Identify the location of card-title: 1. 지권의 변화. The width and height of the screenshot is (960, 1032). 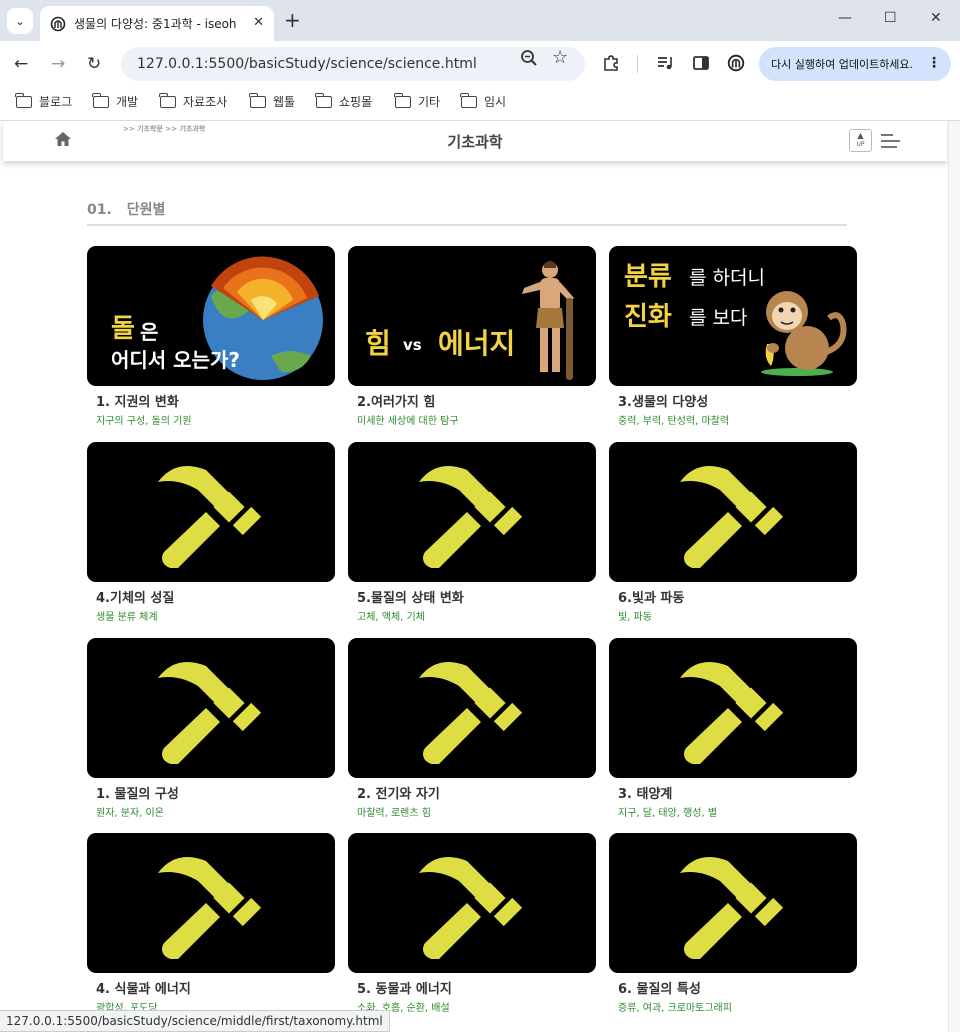
(215, 400).